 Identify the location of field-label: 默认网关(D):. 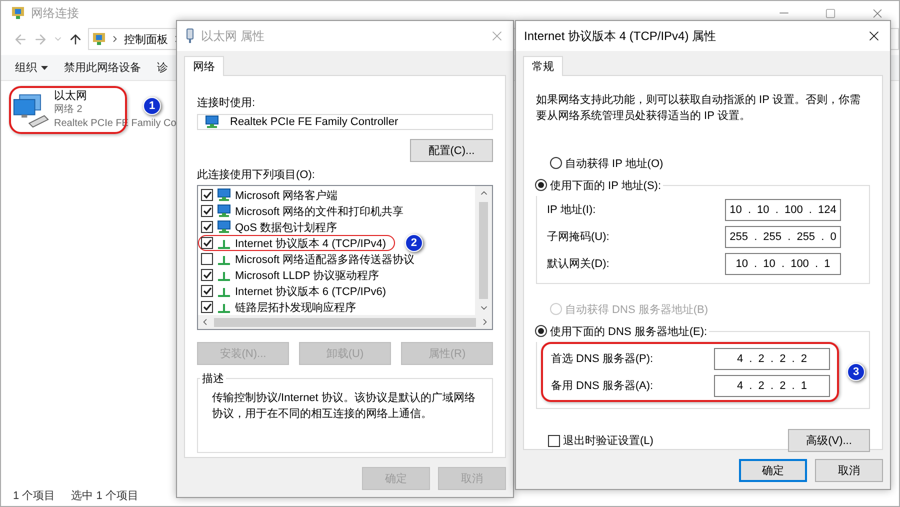
(578, 263).